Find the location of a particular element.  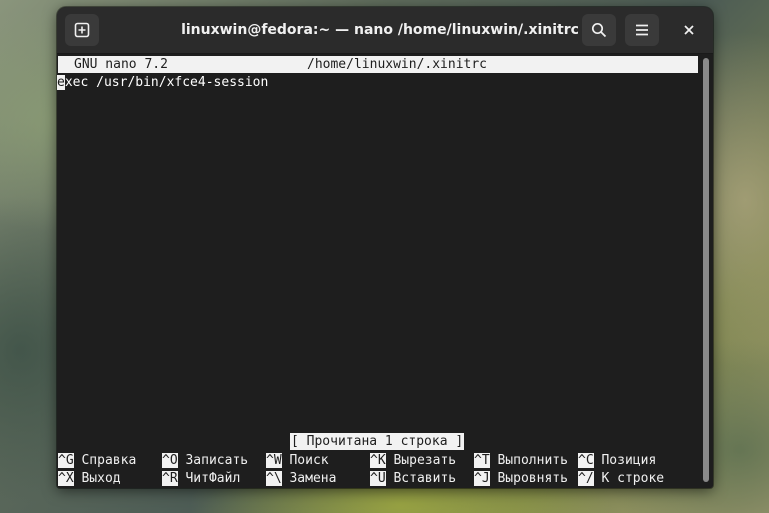

nano-version: GNU nano 7.2 is located at coordinates (121, 64).